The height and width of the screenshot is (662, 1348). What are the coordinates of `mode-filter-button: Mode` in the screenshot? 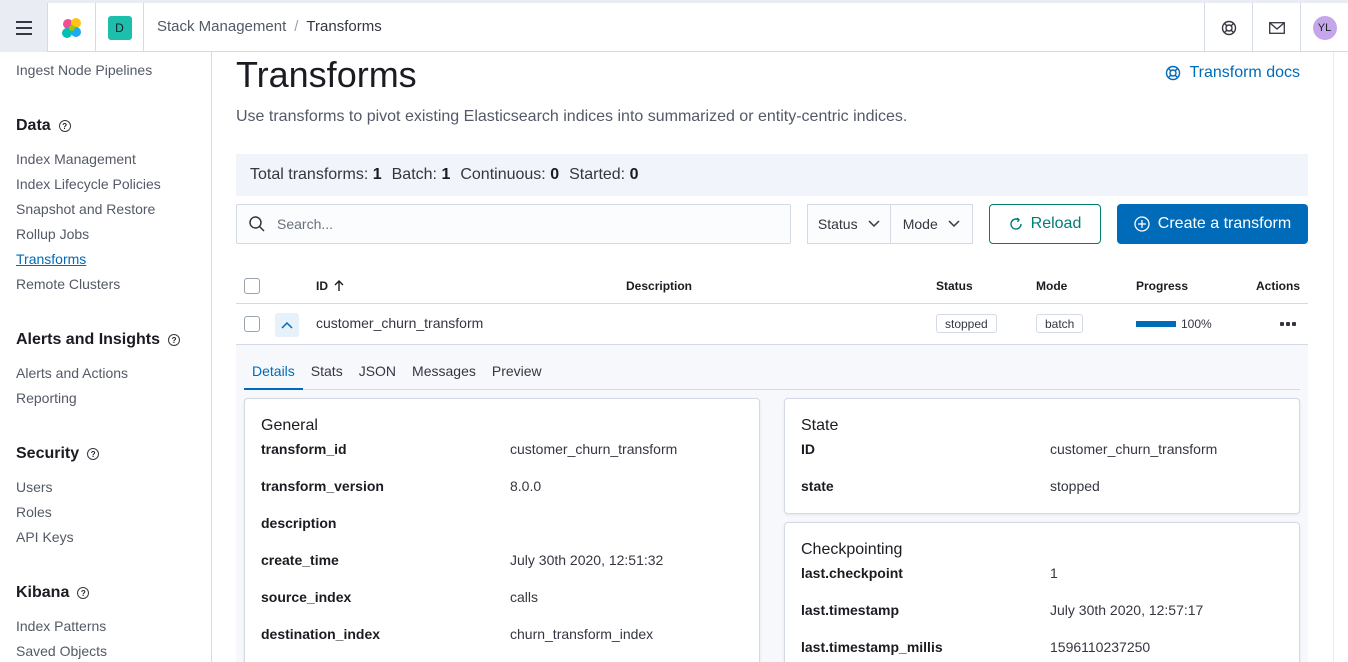 It's located at (931, 224).